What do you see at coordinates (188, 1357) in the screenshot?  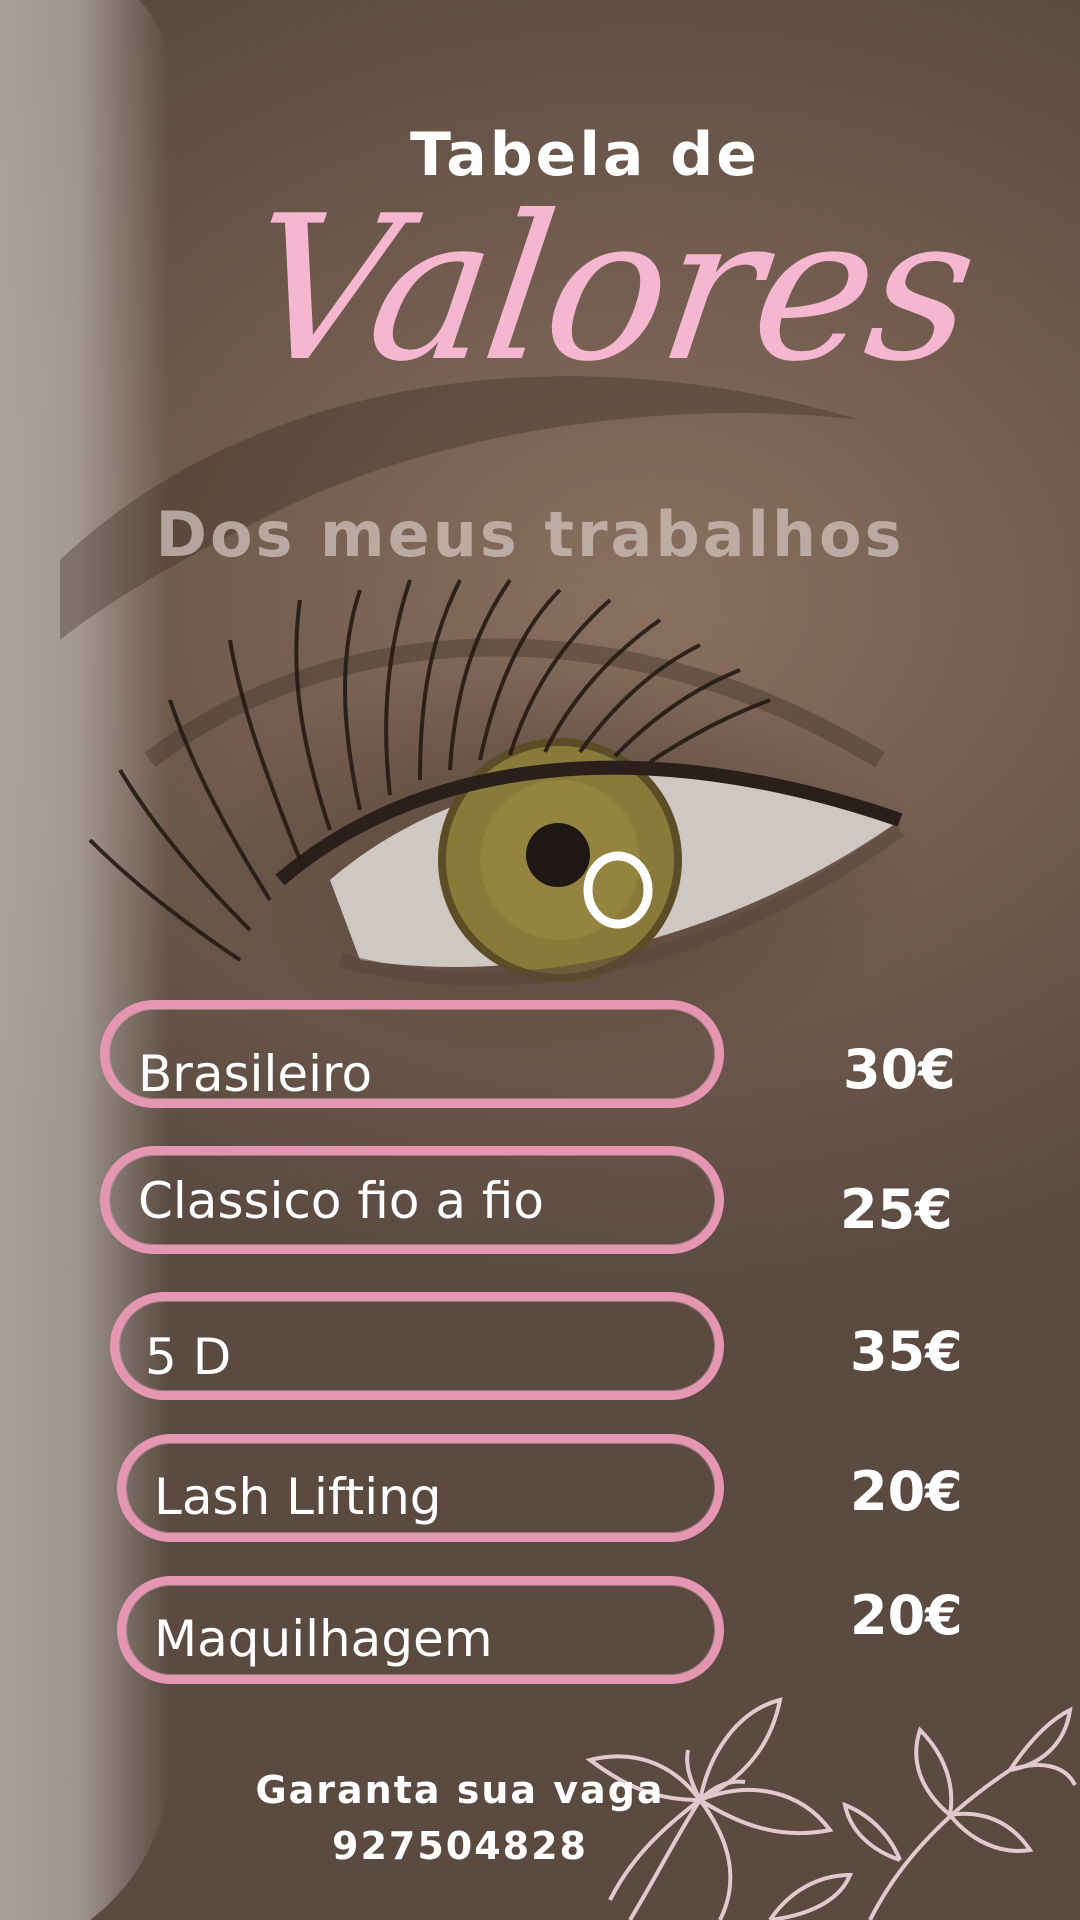 I see `service-label: 5 D` at bounding box center [188, 1357].